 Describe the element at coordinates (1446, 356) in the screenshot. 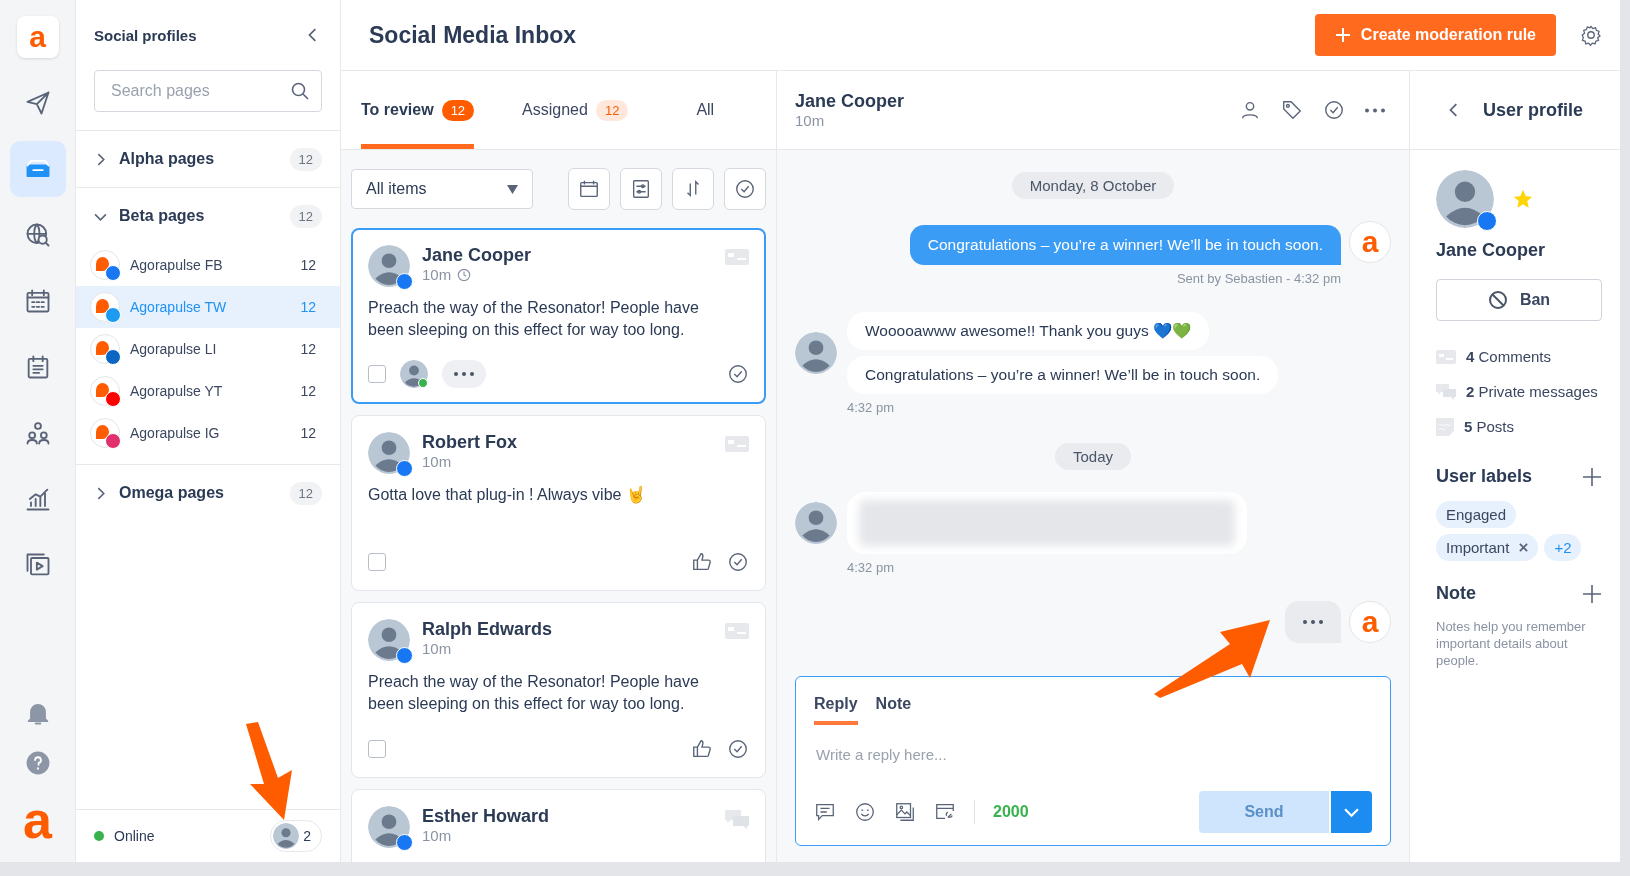

I see `comment-icon` at that location.